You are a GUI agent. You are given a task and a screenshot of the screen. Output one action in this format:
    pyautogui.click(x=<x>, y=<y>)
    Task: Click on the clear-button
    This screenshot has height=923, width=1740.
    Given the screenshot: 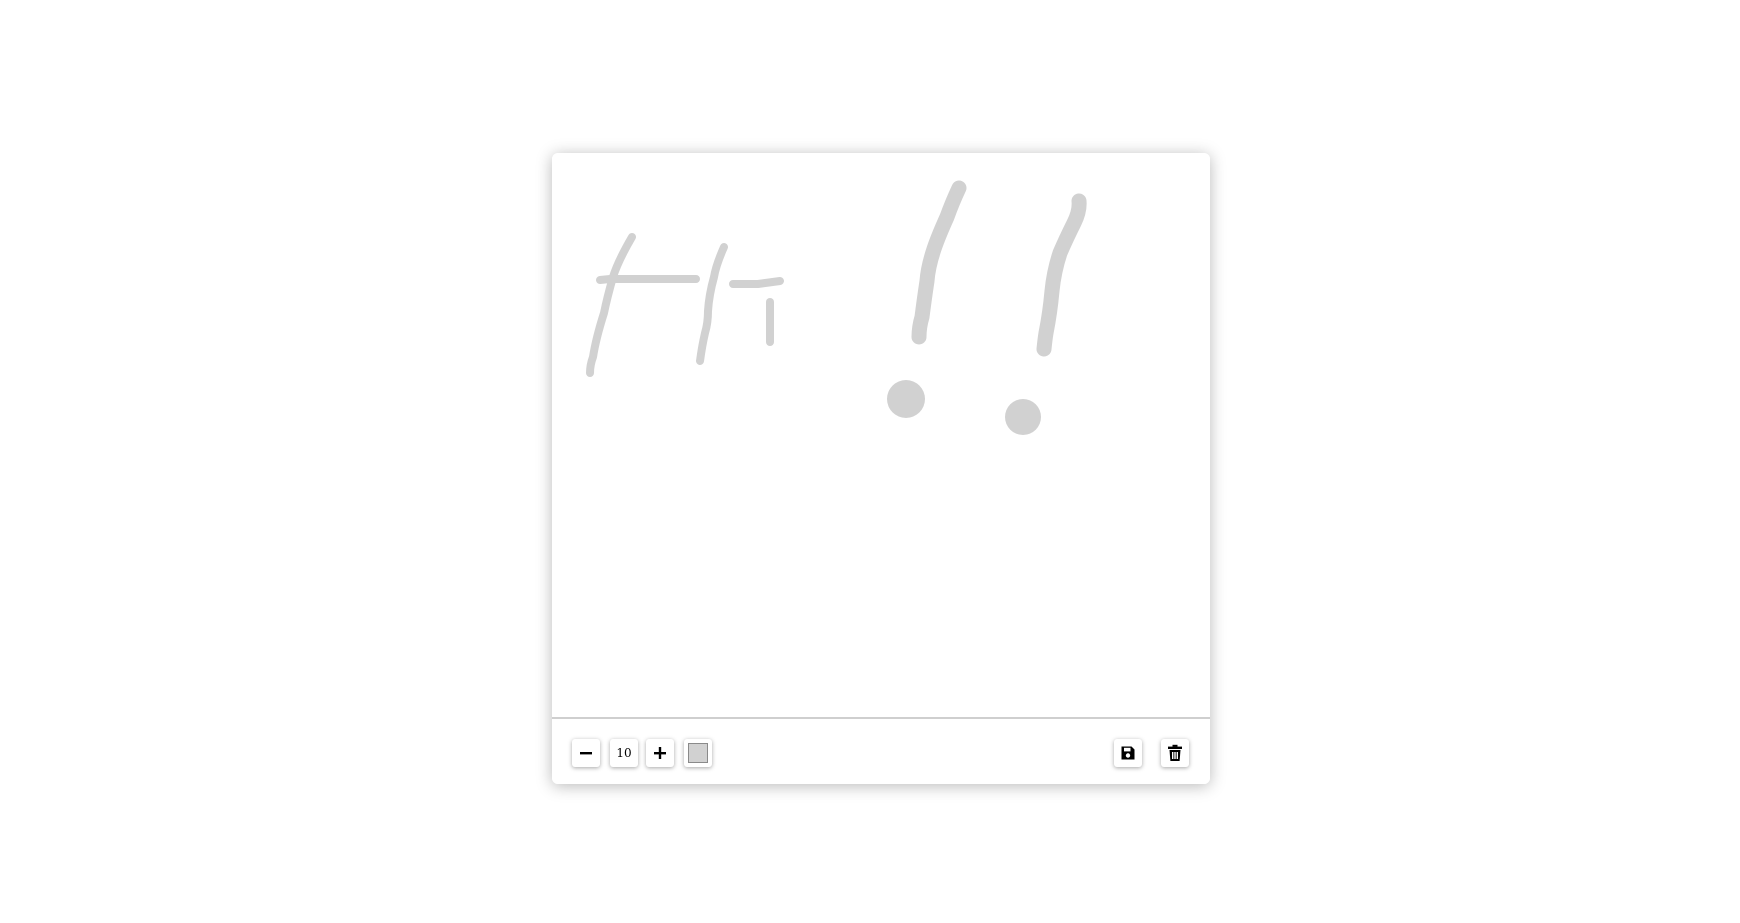 What is the action you would take?
    pyautogui.click(x=1175, y=753)
    